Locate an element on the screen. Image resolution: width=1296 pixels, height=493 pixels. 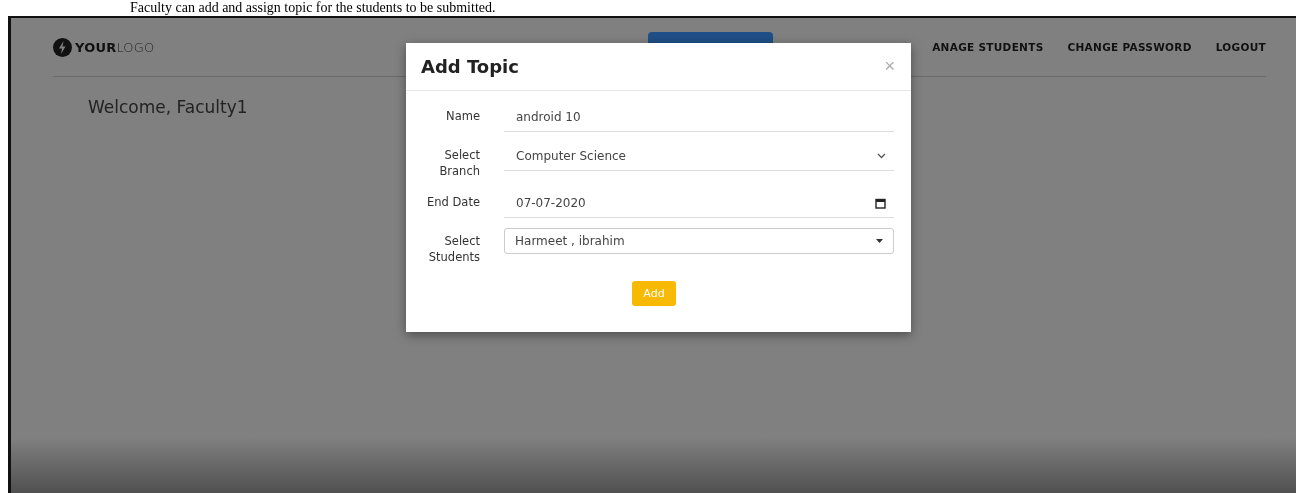
date-field: 07-07-2020 is located at coordinates (699, 203).